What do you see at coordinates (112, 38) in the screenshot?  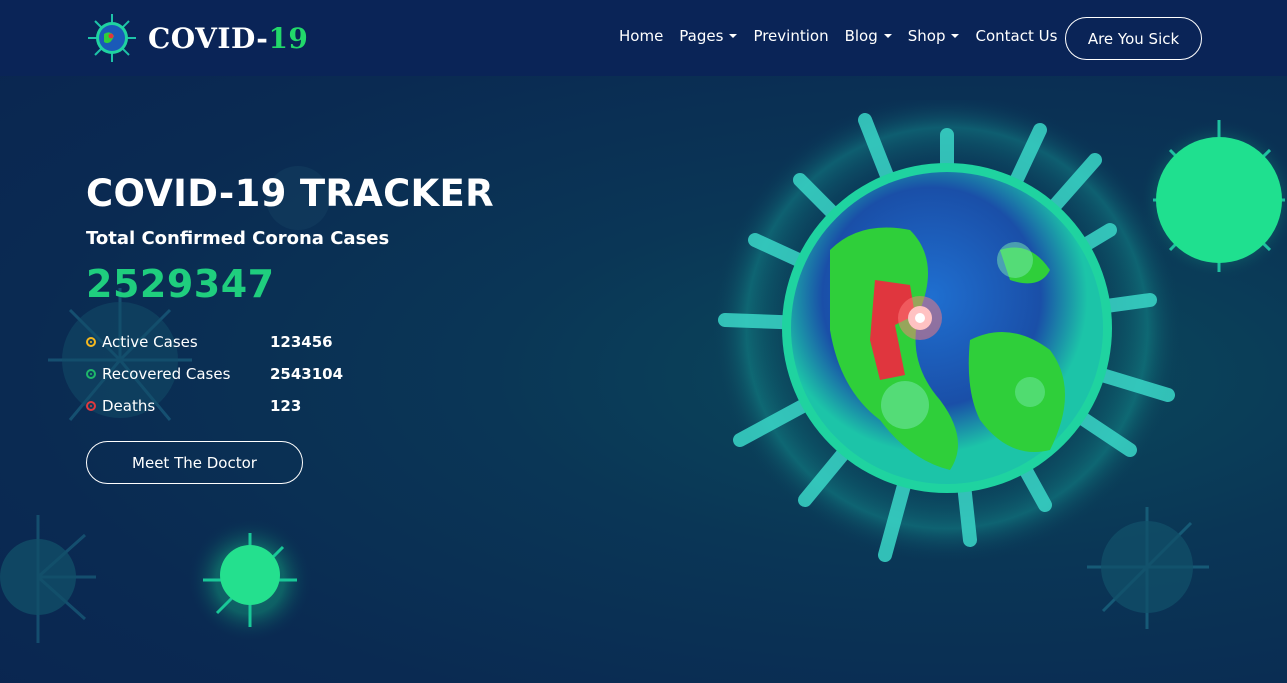 I see `virus-logo-icon` at bounding box center [112, 38].